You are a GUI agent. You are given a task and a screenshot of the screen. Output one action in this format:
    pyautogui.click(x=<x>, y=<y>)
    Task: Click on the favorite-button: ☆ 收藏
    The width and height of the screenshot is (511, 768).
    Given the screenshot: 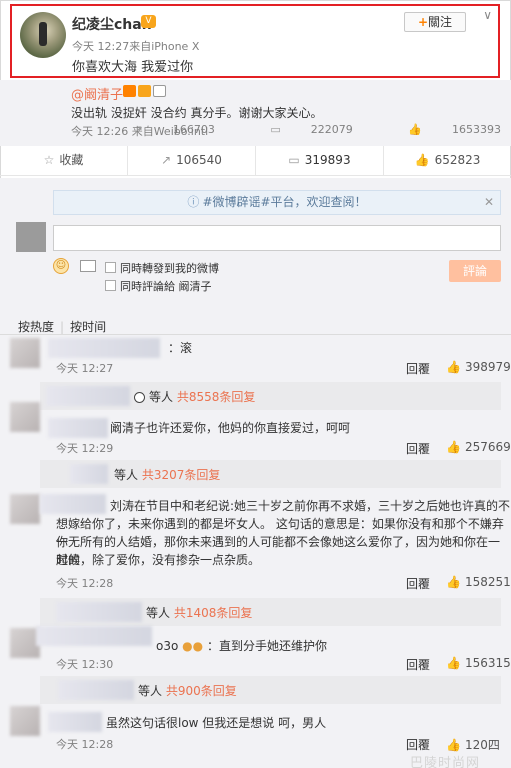 What is the action you would take?
    pyautogui.click(x=64, y=160)
    